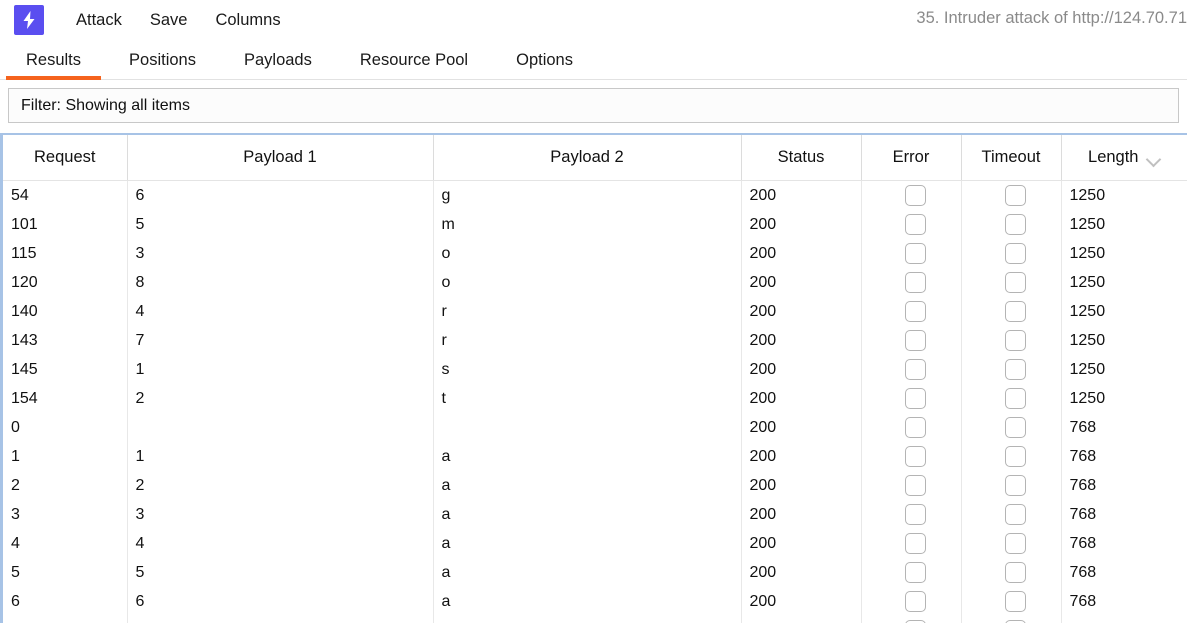 This screenshot has height=633, width=1187. Describe the element at coordinates (162, 60) in the screenshot. I see `tab-positions: Positions` at that location.